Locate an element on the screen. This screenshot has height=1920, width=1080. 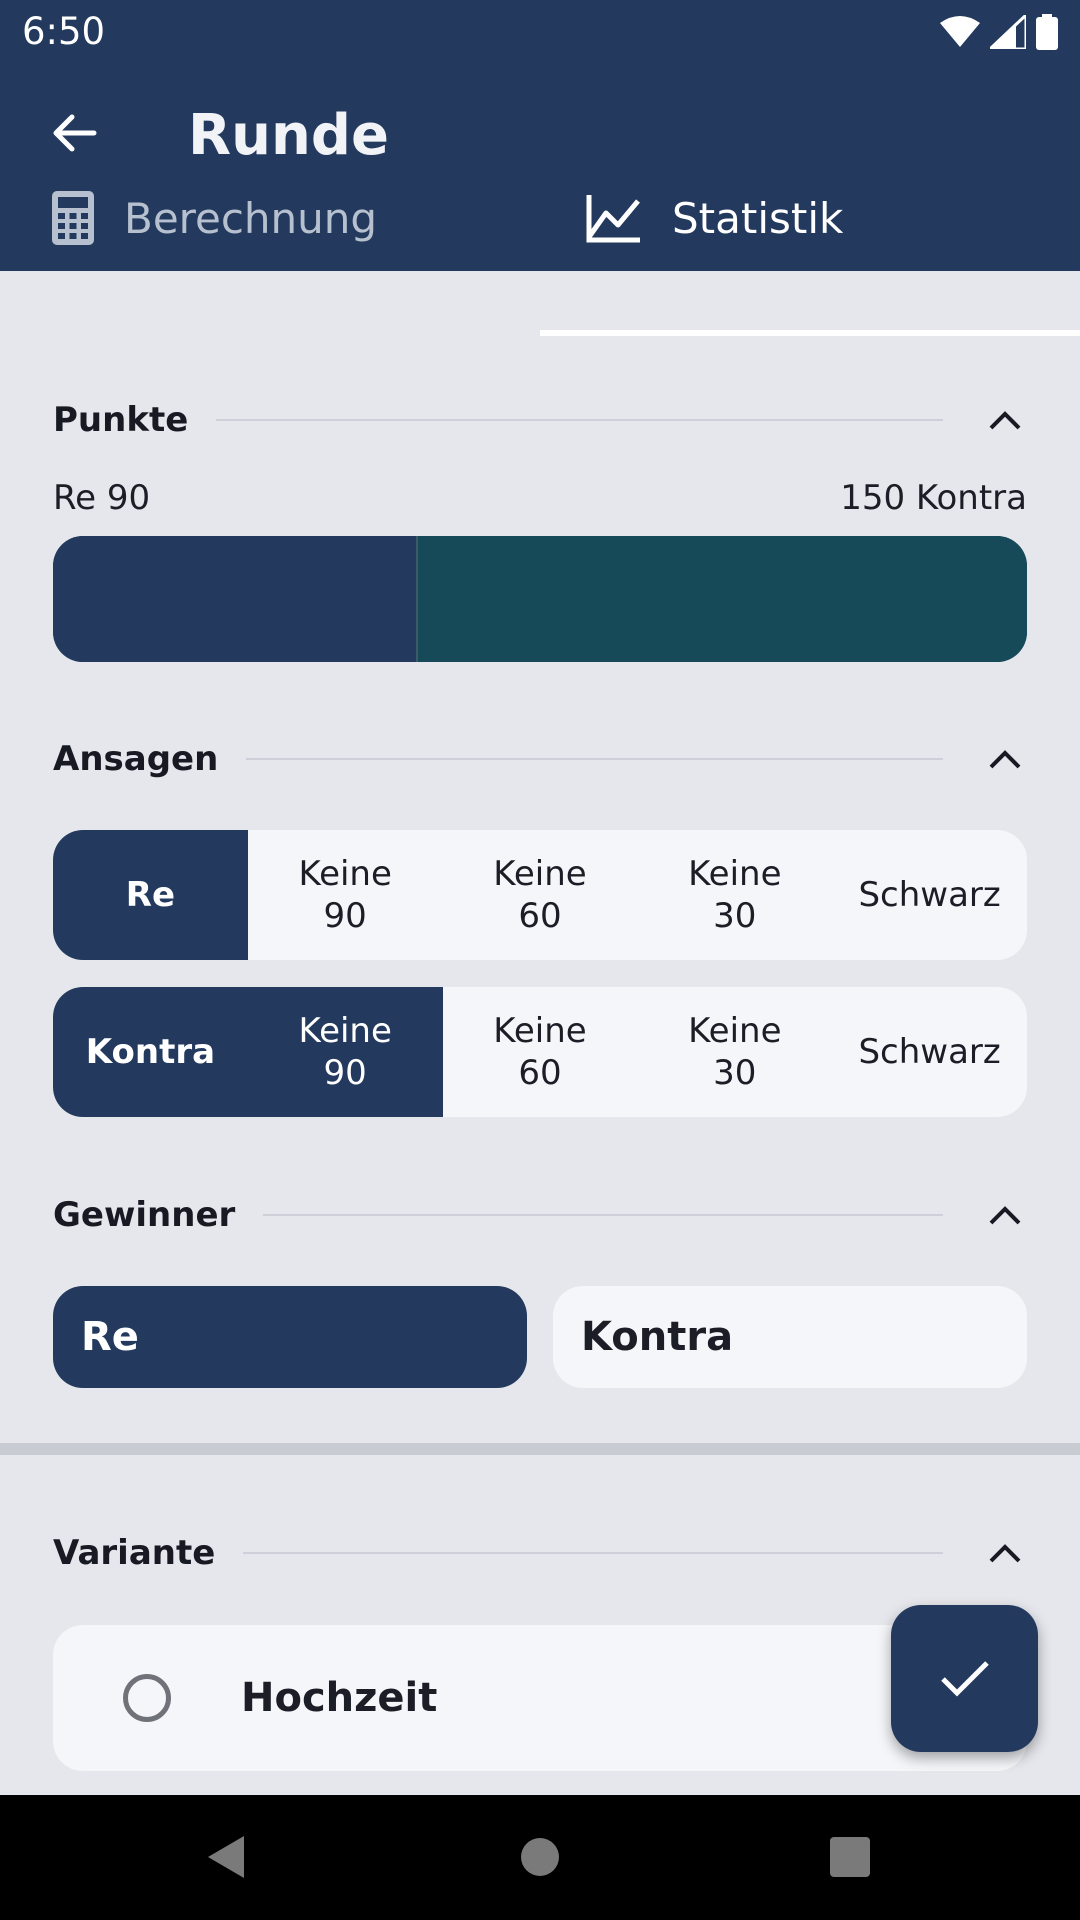
tab-label-statistik: Statistik is located at coordinates (758, 218).